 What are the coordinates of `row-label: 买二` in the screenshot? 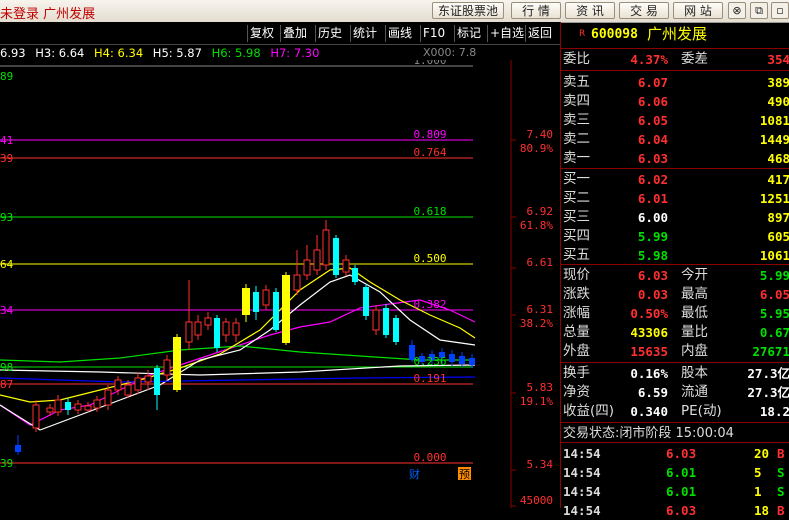 It's located at (576, 198).